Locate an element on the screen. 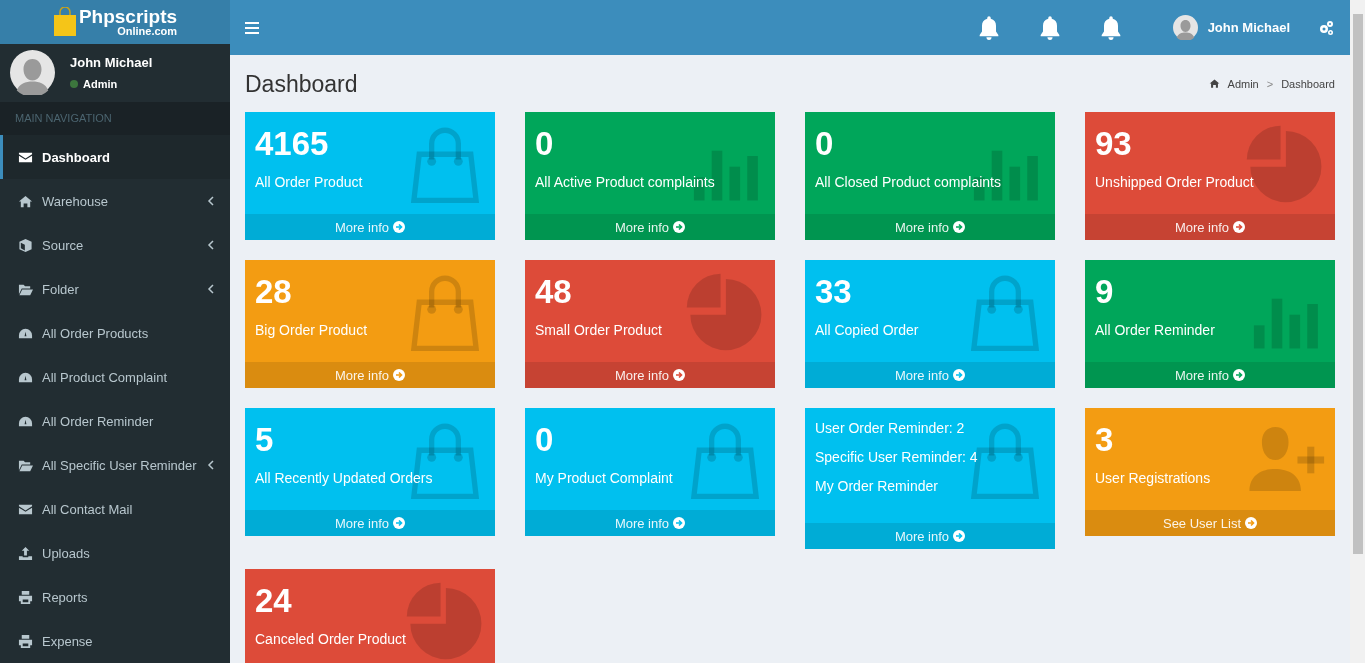 The height and width of the screenshot is (663, 1365). logo: Phpscripts Online.com is located at coordinates (115, 22).